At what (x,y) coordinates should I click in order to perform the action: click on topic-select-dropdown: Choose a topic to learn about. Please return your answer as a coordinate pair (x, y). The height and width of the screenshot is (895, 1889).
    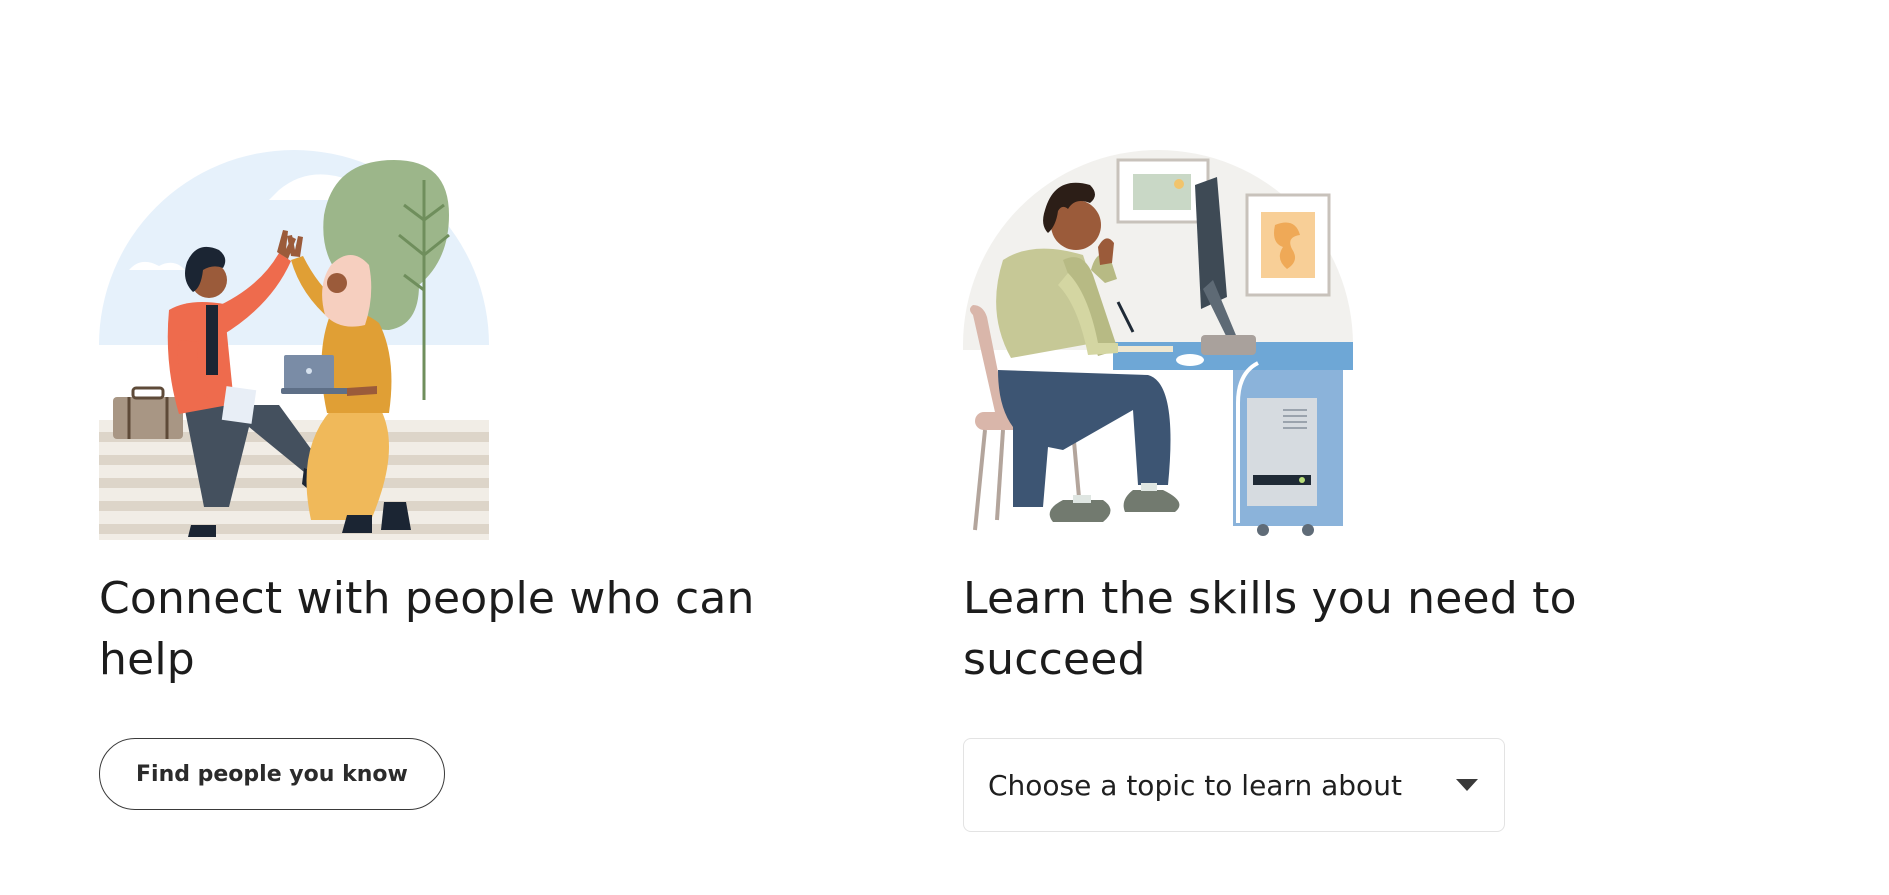
    Looking at the image, I should click on (1234, 785).